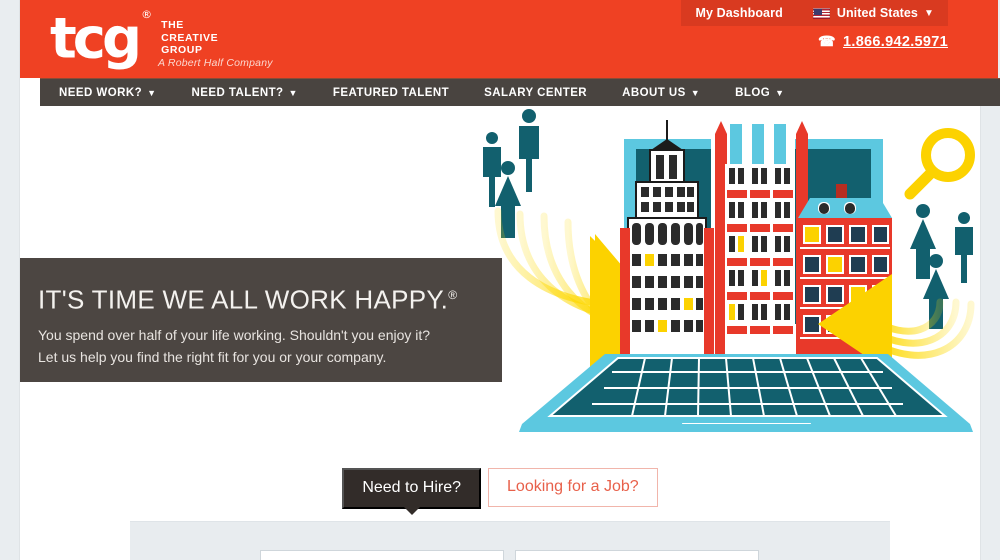 Image resolution: width=1000 pixels, height=560 pixels. Describe the element at coordinates (182, 50) in the screenshot. I see `logo-line-3: GROUP` at that location.